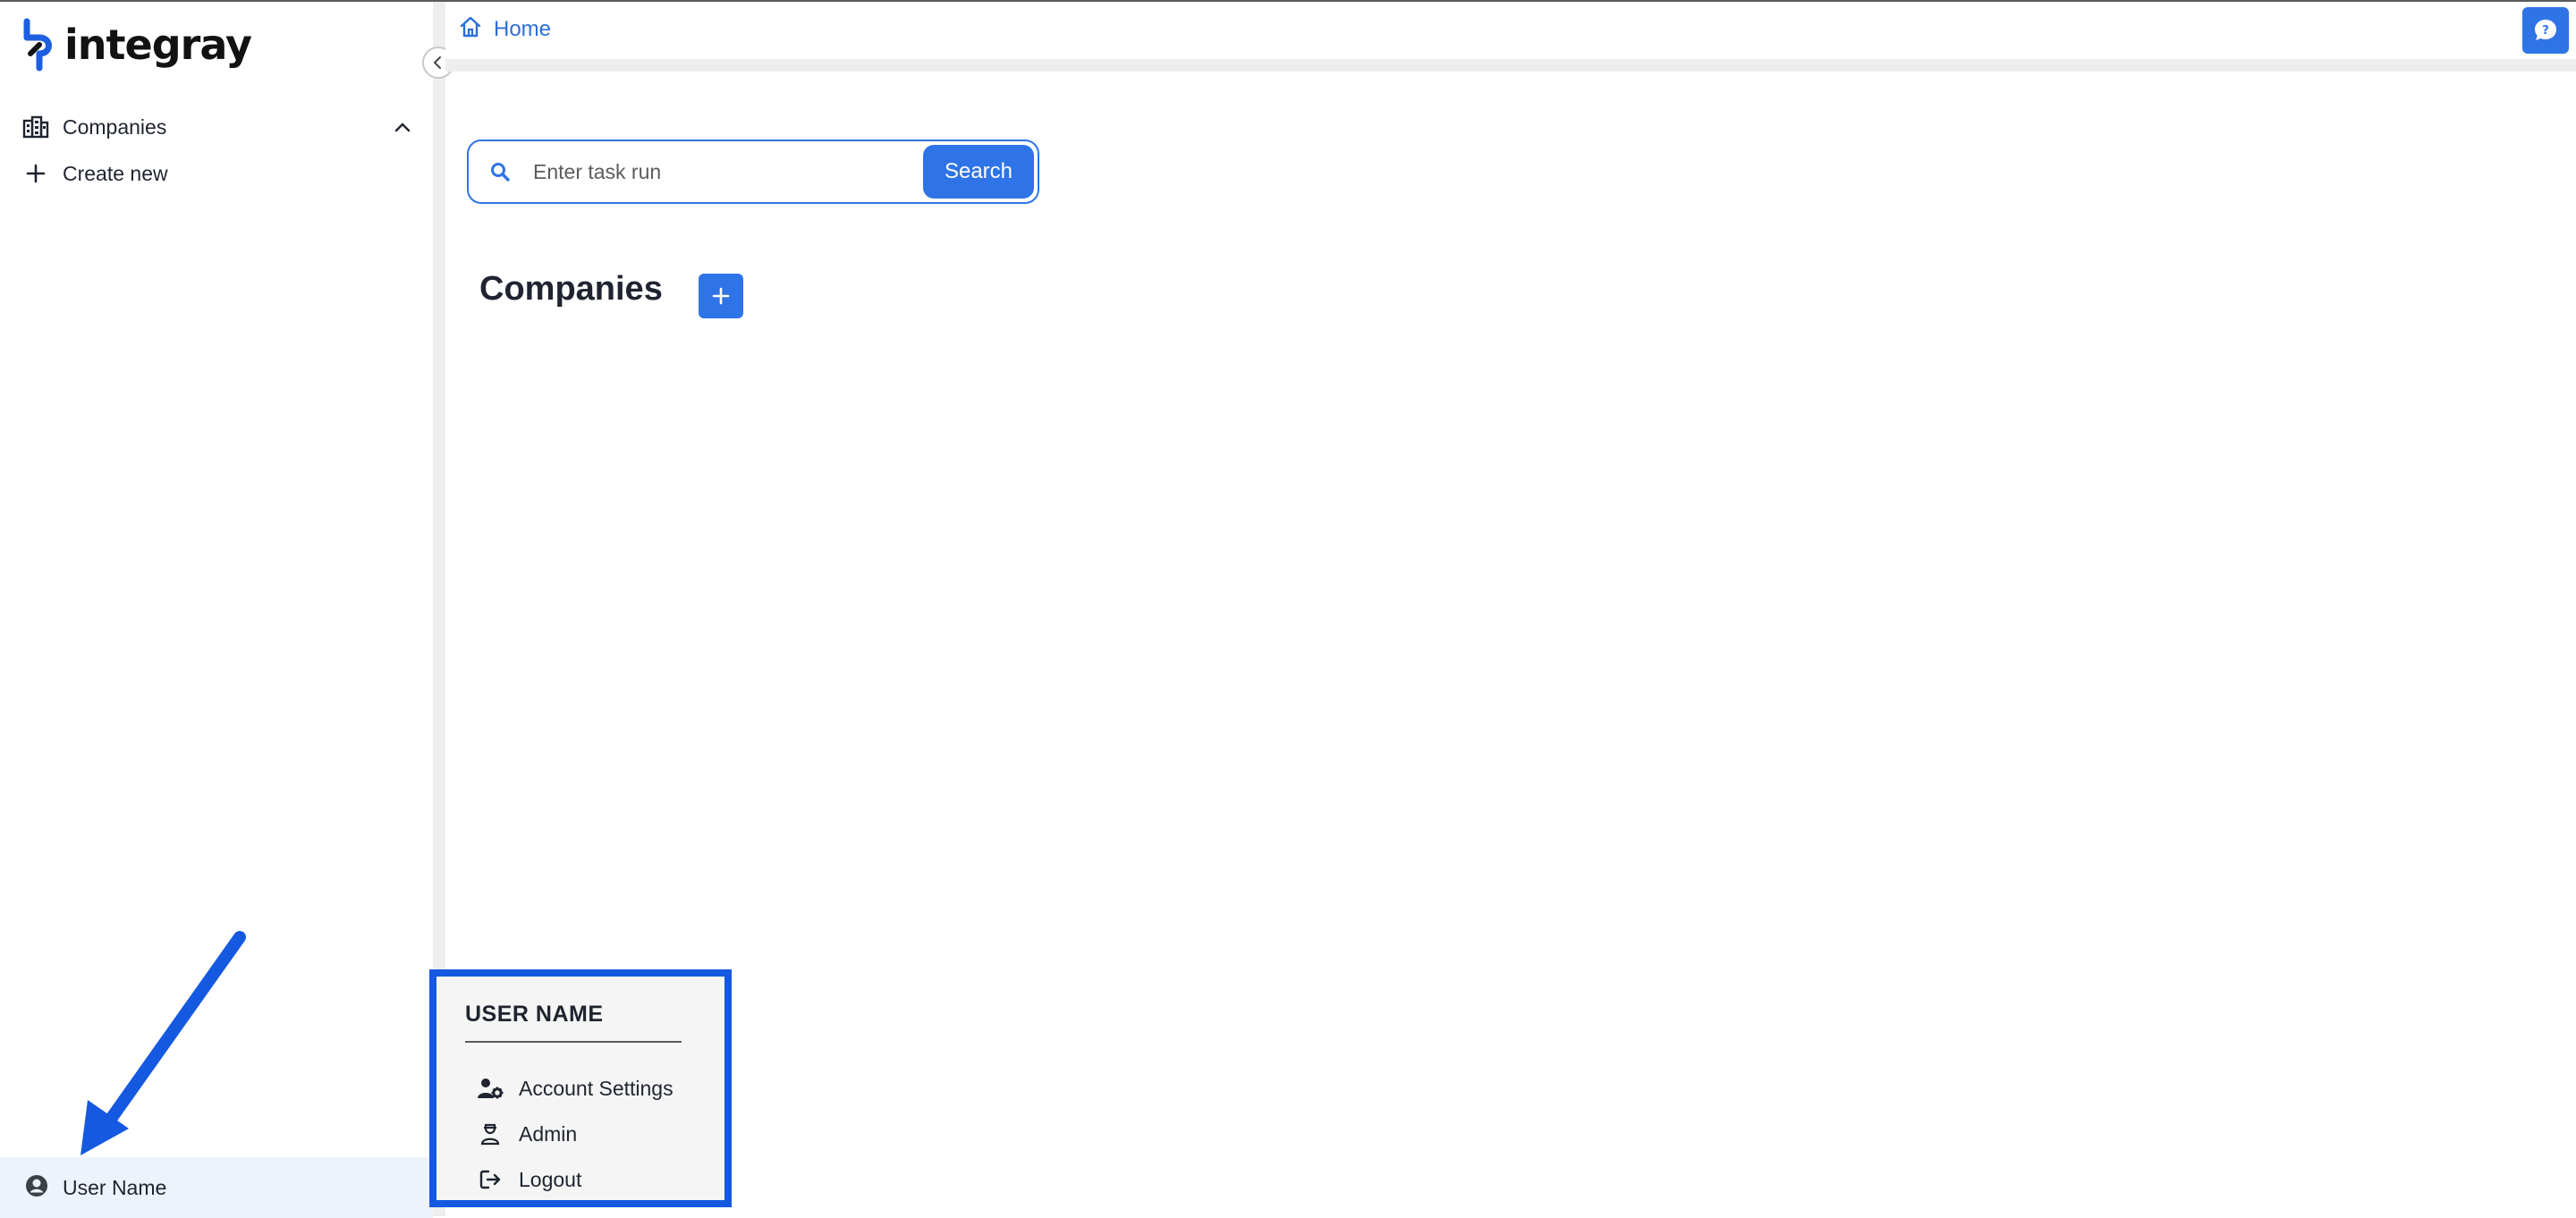  I want to click on logout-icon, so click(490, 1179).